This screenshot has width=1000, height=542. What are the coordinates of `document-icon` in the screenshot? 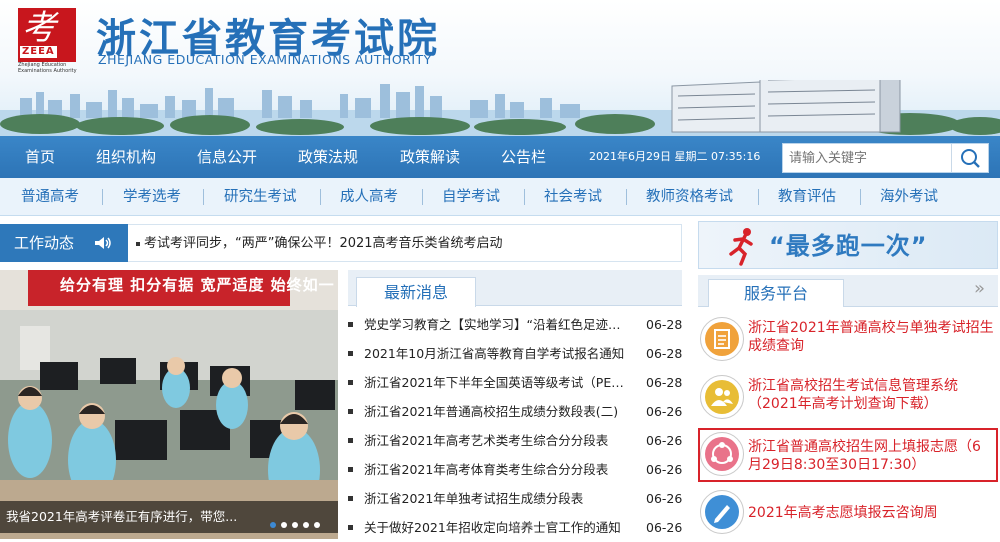 It's located at (722, 339).